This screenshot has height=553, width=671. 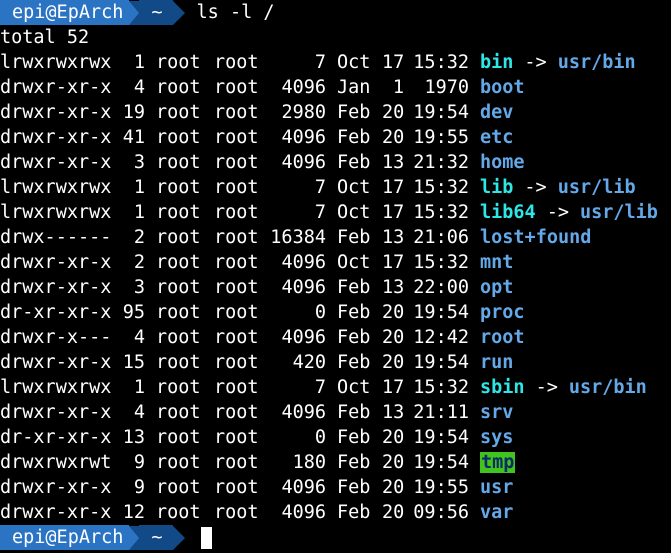 I want to click on entry-month: Jan, so click(x=354, y=87).